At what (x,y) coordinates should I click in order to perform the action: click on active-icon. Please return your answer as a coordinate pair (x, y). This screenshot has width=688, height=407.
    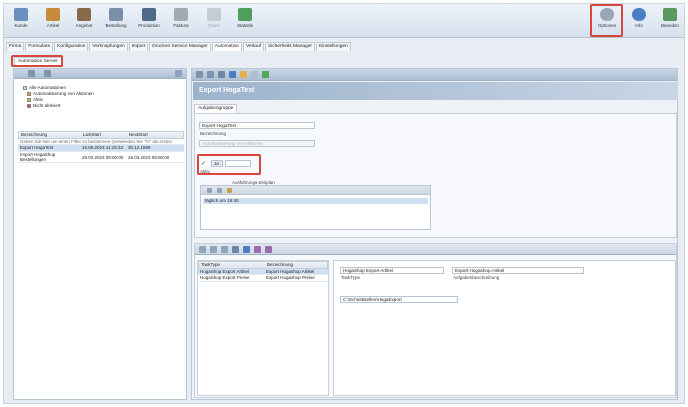
    Looking at the image, I should click on (29, 100).